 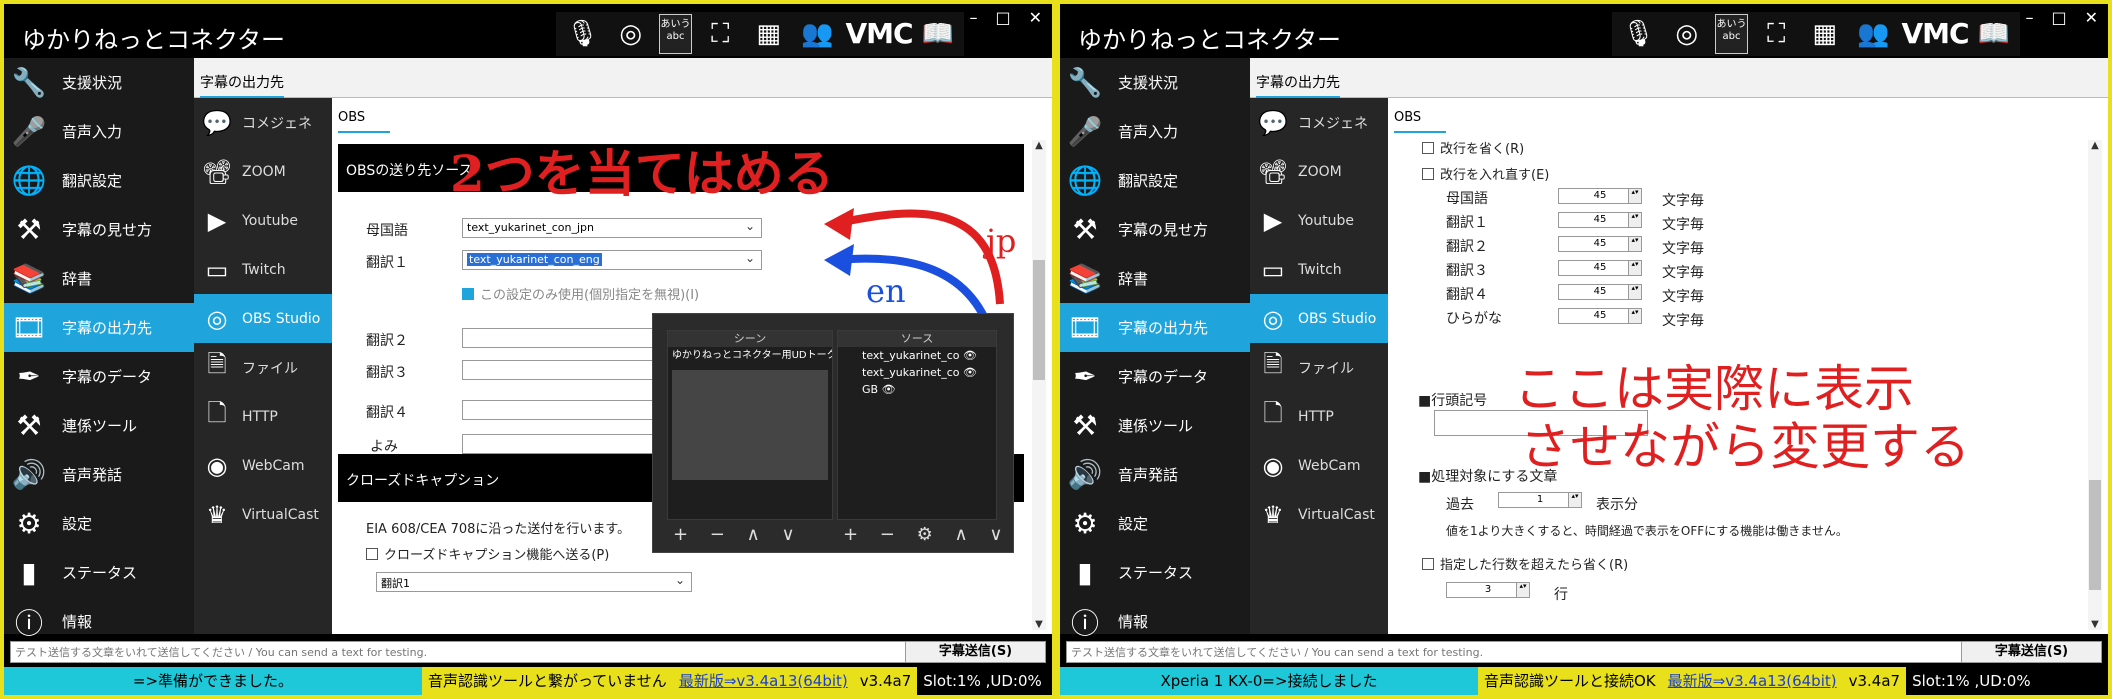 I want to click on book-open-icon: 📖, so click(x=1993, y=34).